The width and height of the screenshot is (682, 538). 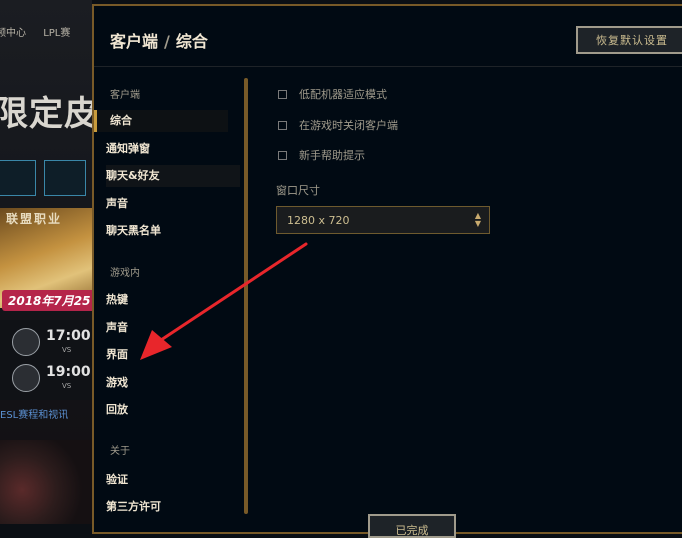 What do you see at coordinates (173, 410) in the screenshot?
I see `sidebar-item-replay: 回放` at bounding box center [173, 410].